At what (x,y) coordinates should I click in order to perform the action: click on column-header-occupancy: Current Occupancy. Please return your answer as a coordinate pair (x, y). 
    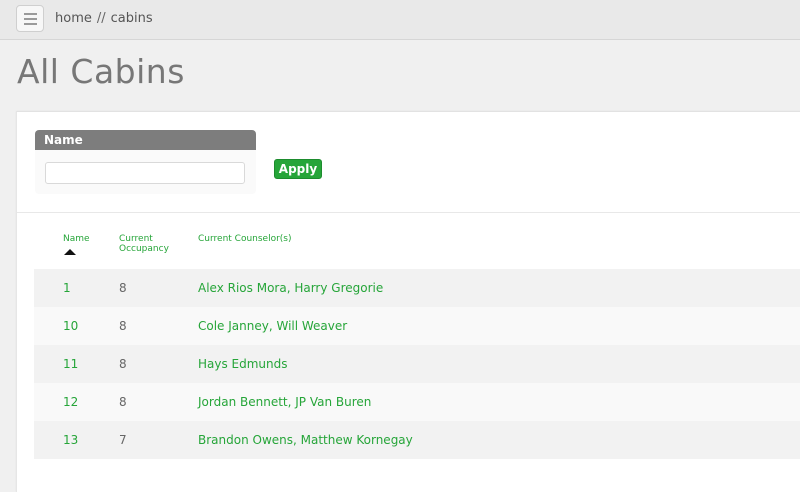
    Looking at the image, I should click on (154, 244).